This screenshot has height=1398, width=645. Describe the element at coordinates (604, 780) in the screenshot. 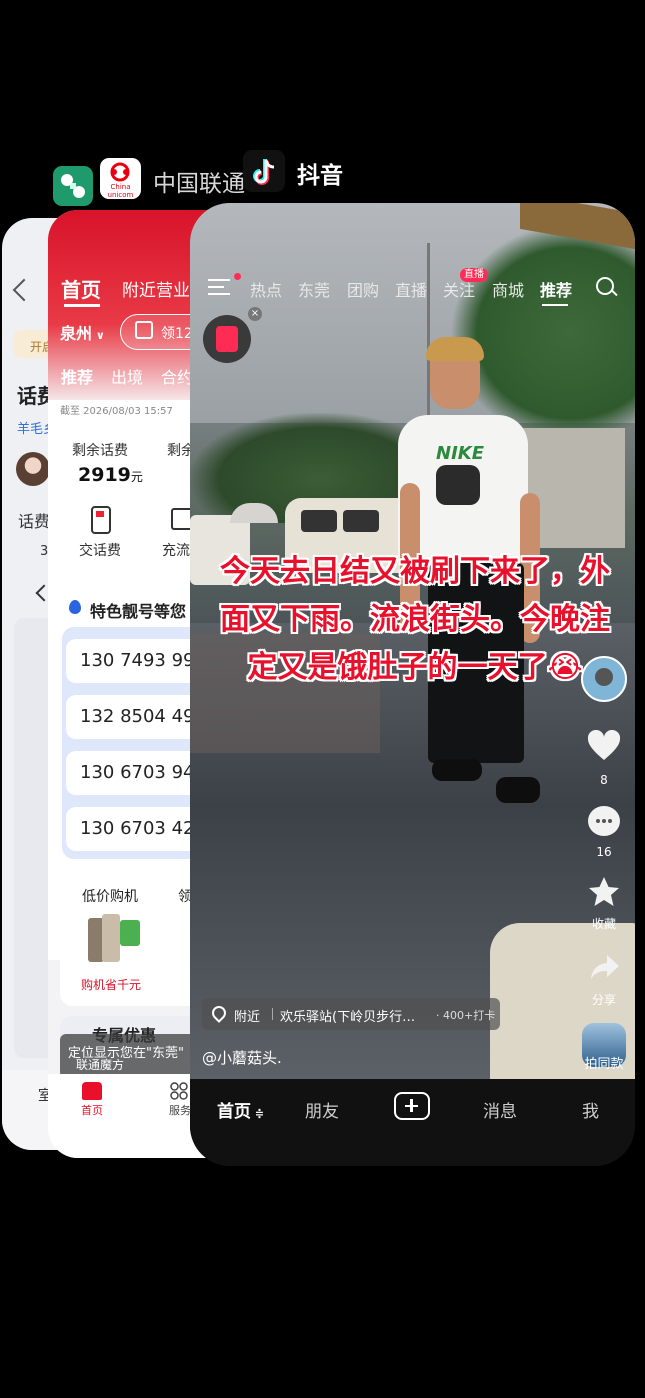

I see `like-count: 8` at that location.